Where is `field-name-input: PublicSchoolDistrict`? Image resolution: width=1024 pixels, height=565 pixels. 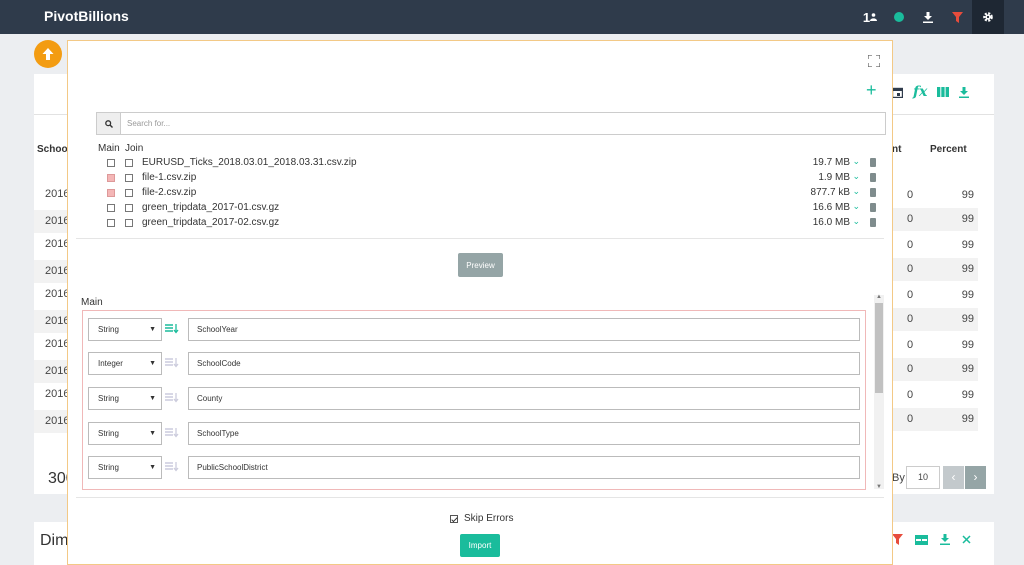
field-name-input: PublicSchoolDistrict is located at coordinates (524, 467).